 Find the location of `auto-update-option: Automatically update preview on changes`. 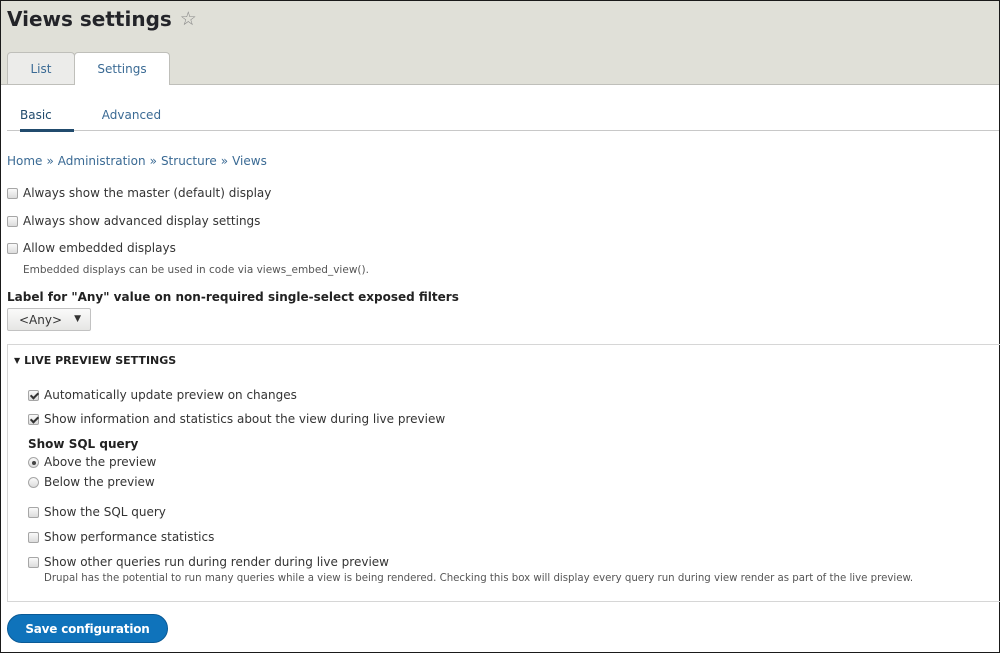

auto-update-option: Automatically update preview on changes is located at coordinates (162, 395).